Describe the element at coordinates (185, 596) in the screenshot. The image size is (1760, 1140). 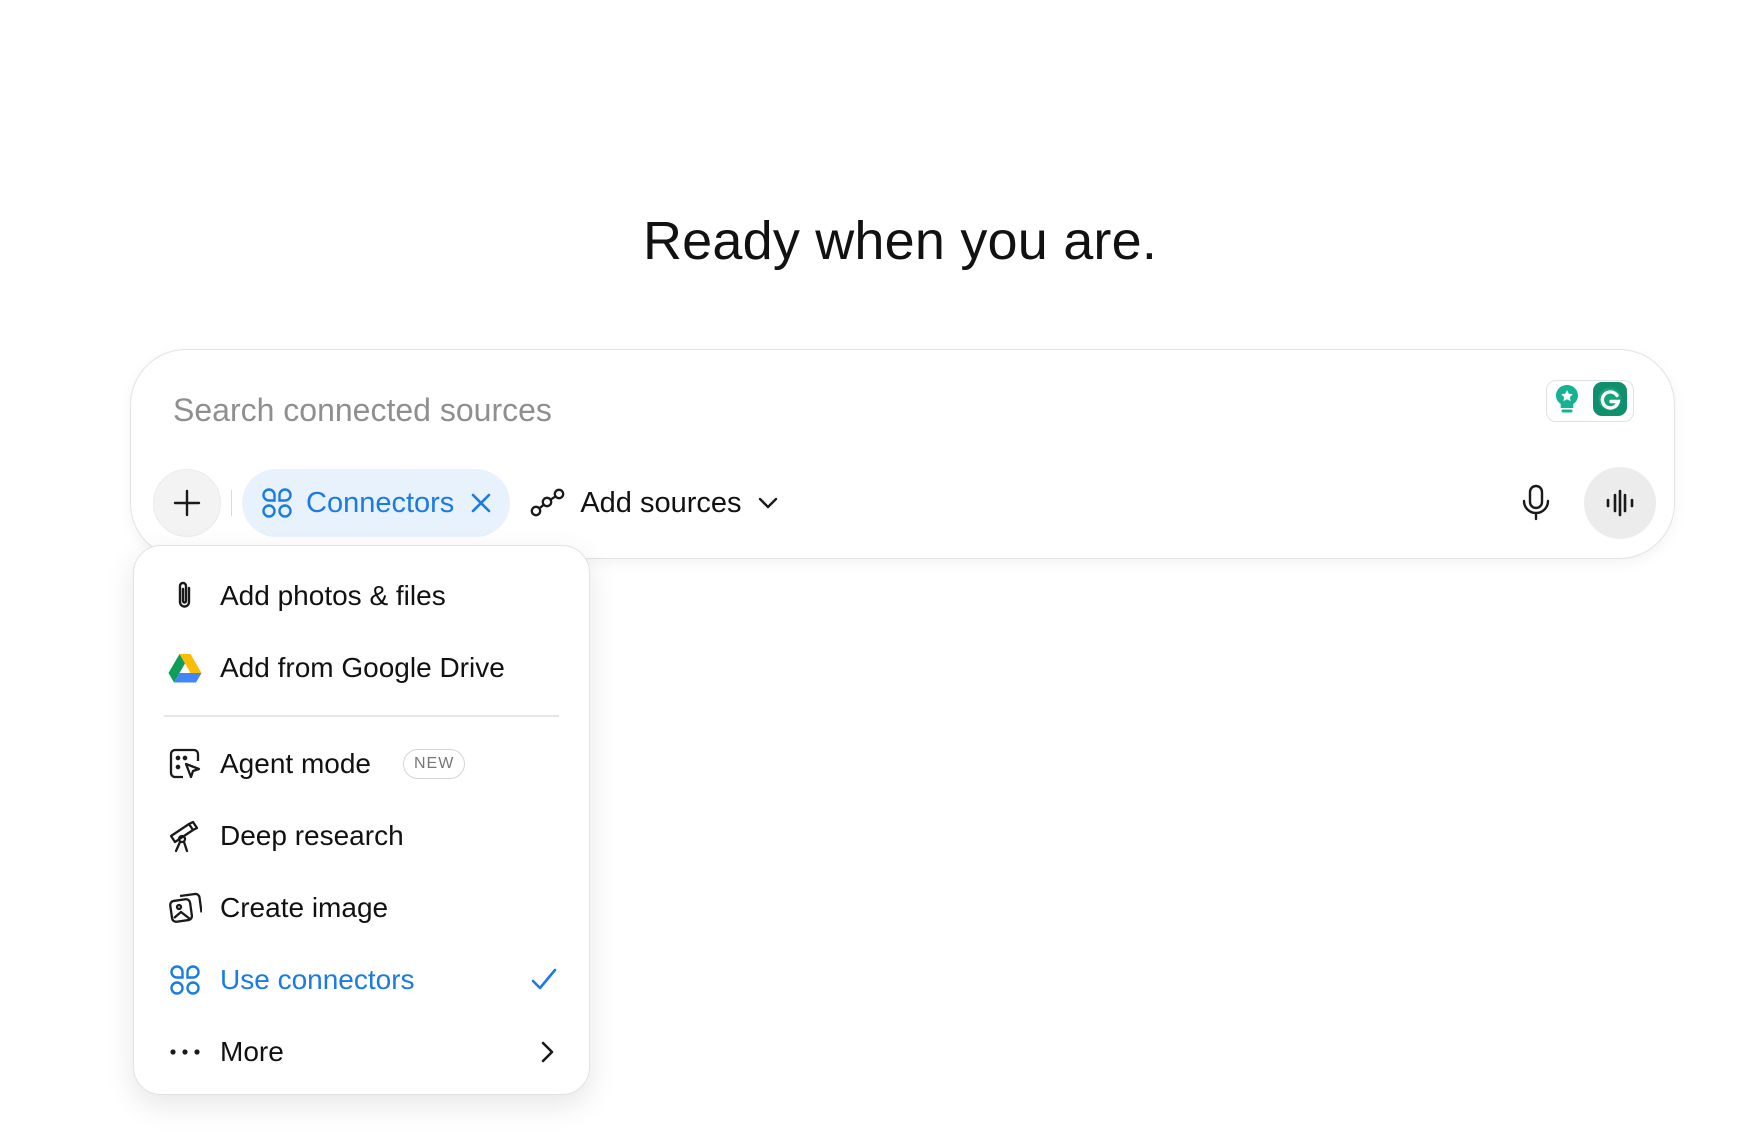
I see `paperclip-icon` at that location.